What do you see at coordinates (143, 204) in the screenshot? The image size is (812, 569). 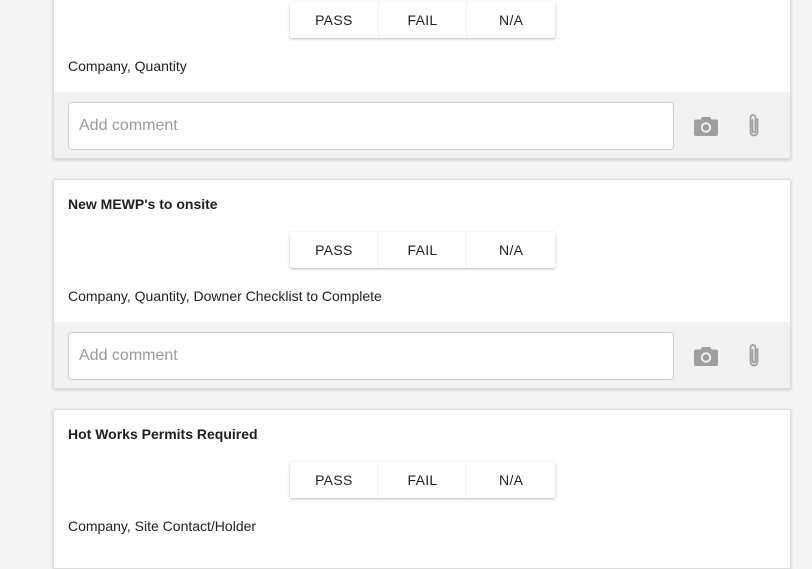 I see `item-title: New MEWP's to onsite` at bounding box center [143, 204].